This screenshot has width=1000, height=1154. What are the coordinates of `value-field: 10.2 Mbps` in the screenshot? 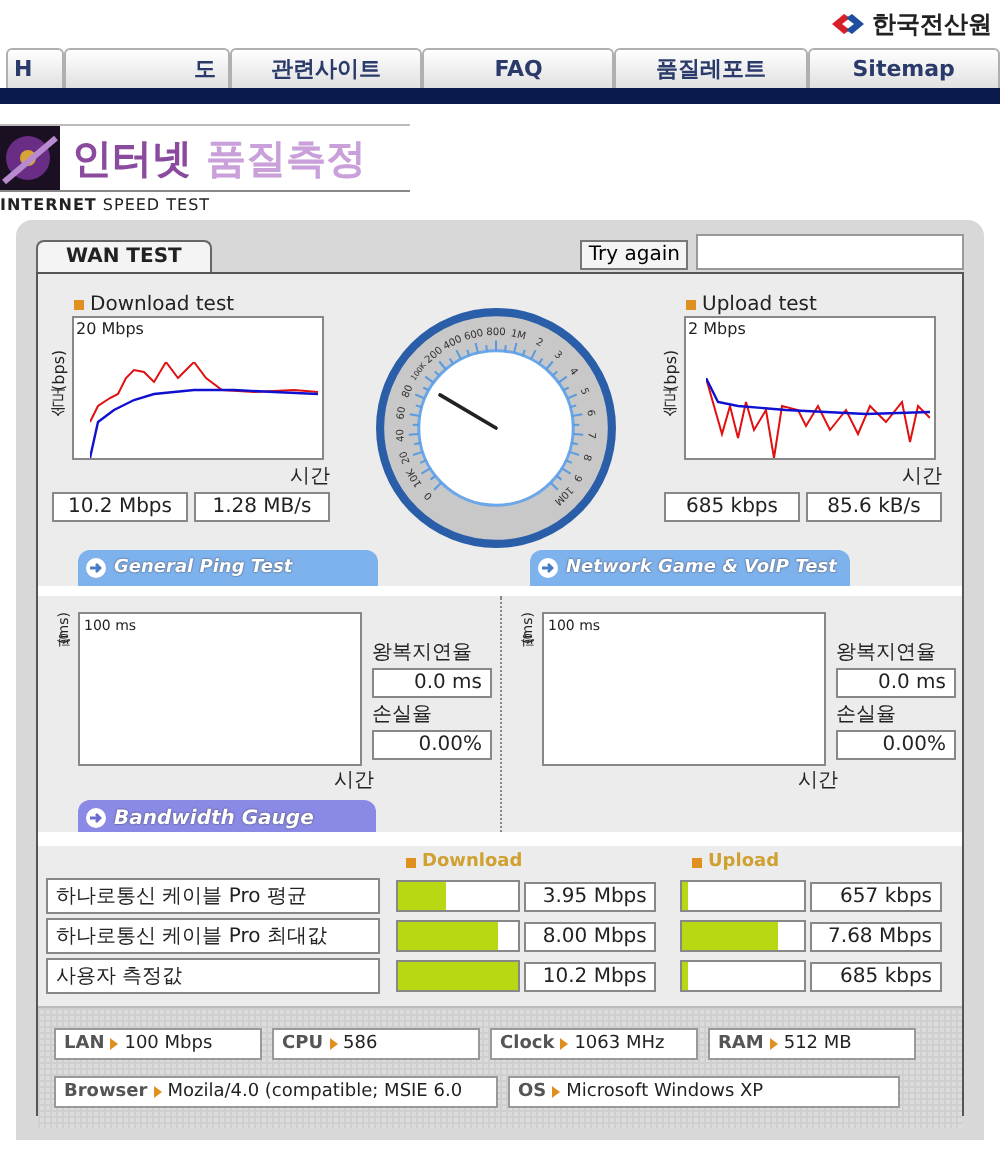 It's located at (590, 976).